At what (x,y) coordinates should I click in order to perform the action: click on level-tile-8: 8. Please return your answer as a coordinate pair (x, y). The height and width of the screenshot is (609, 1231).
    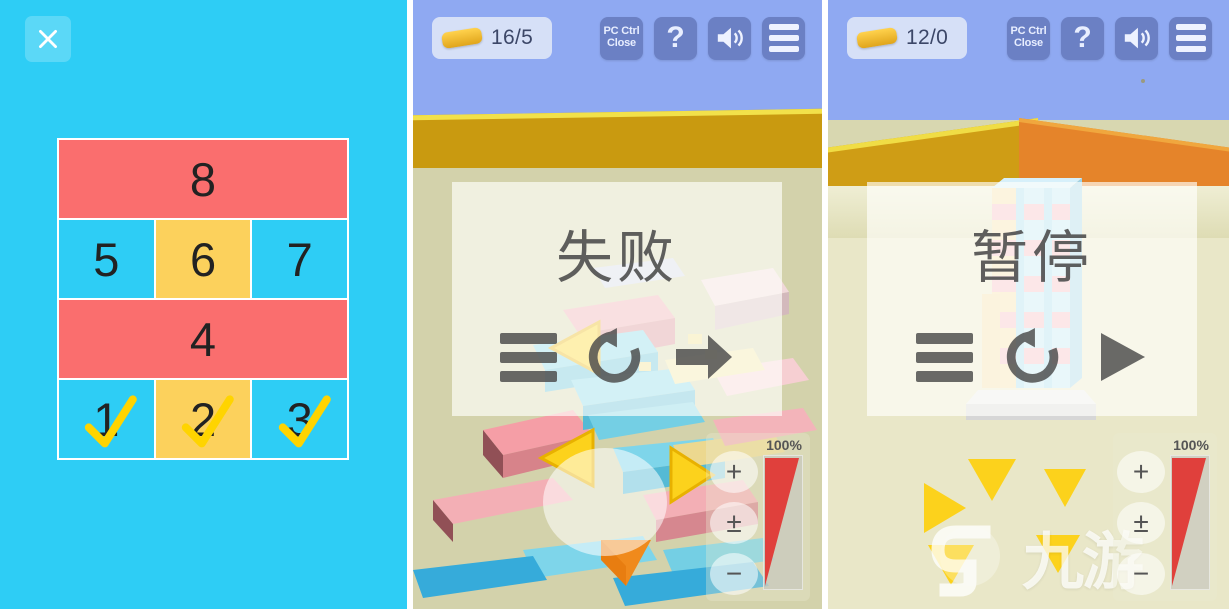
    Looking at the image, I should click on (203, 179).